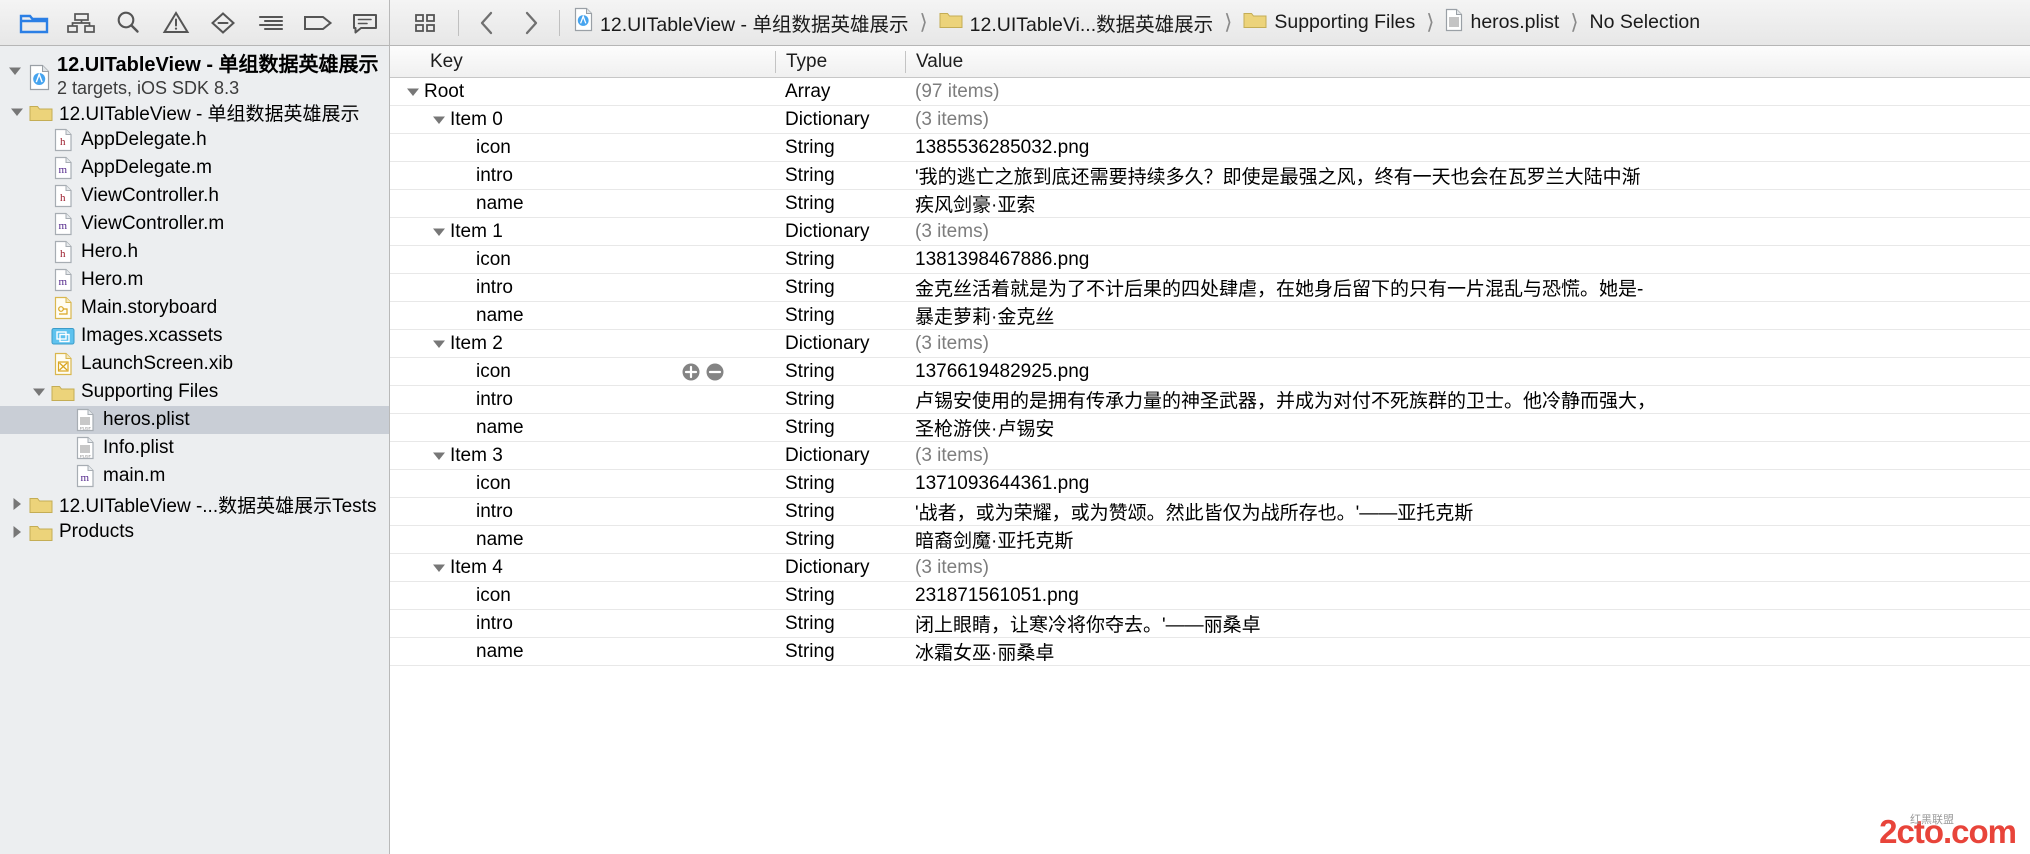 This screenshot has width=2030, height=854. Describe the element at coordinates (582, 62) in the screenshot. I see `column-header-key: Key` at that location.